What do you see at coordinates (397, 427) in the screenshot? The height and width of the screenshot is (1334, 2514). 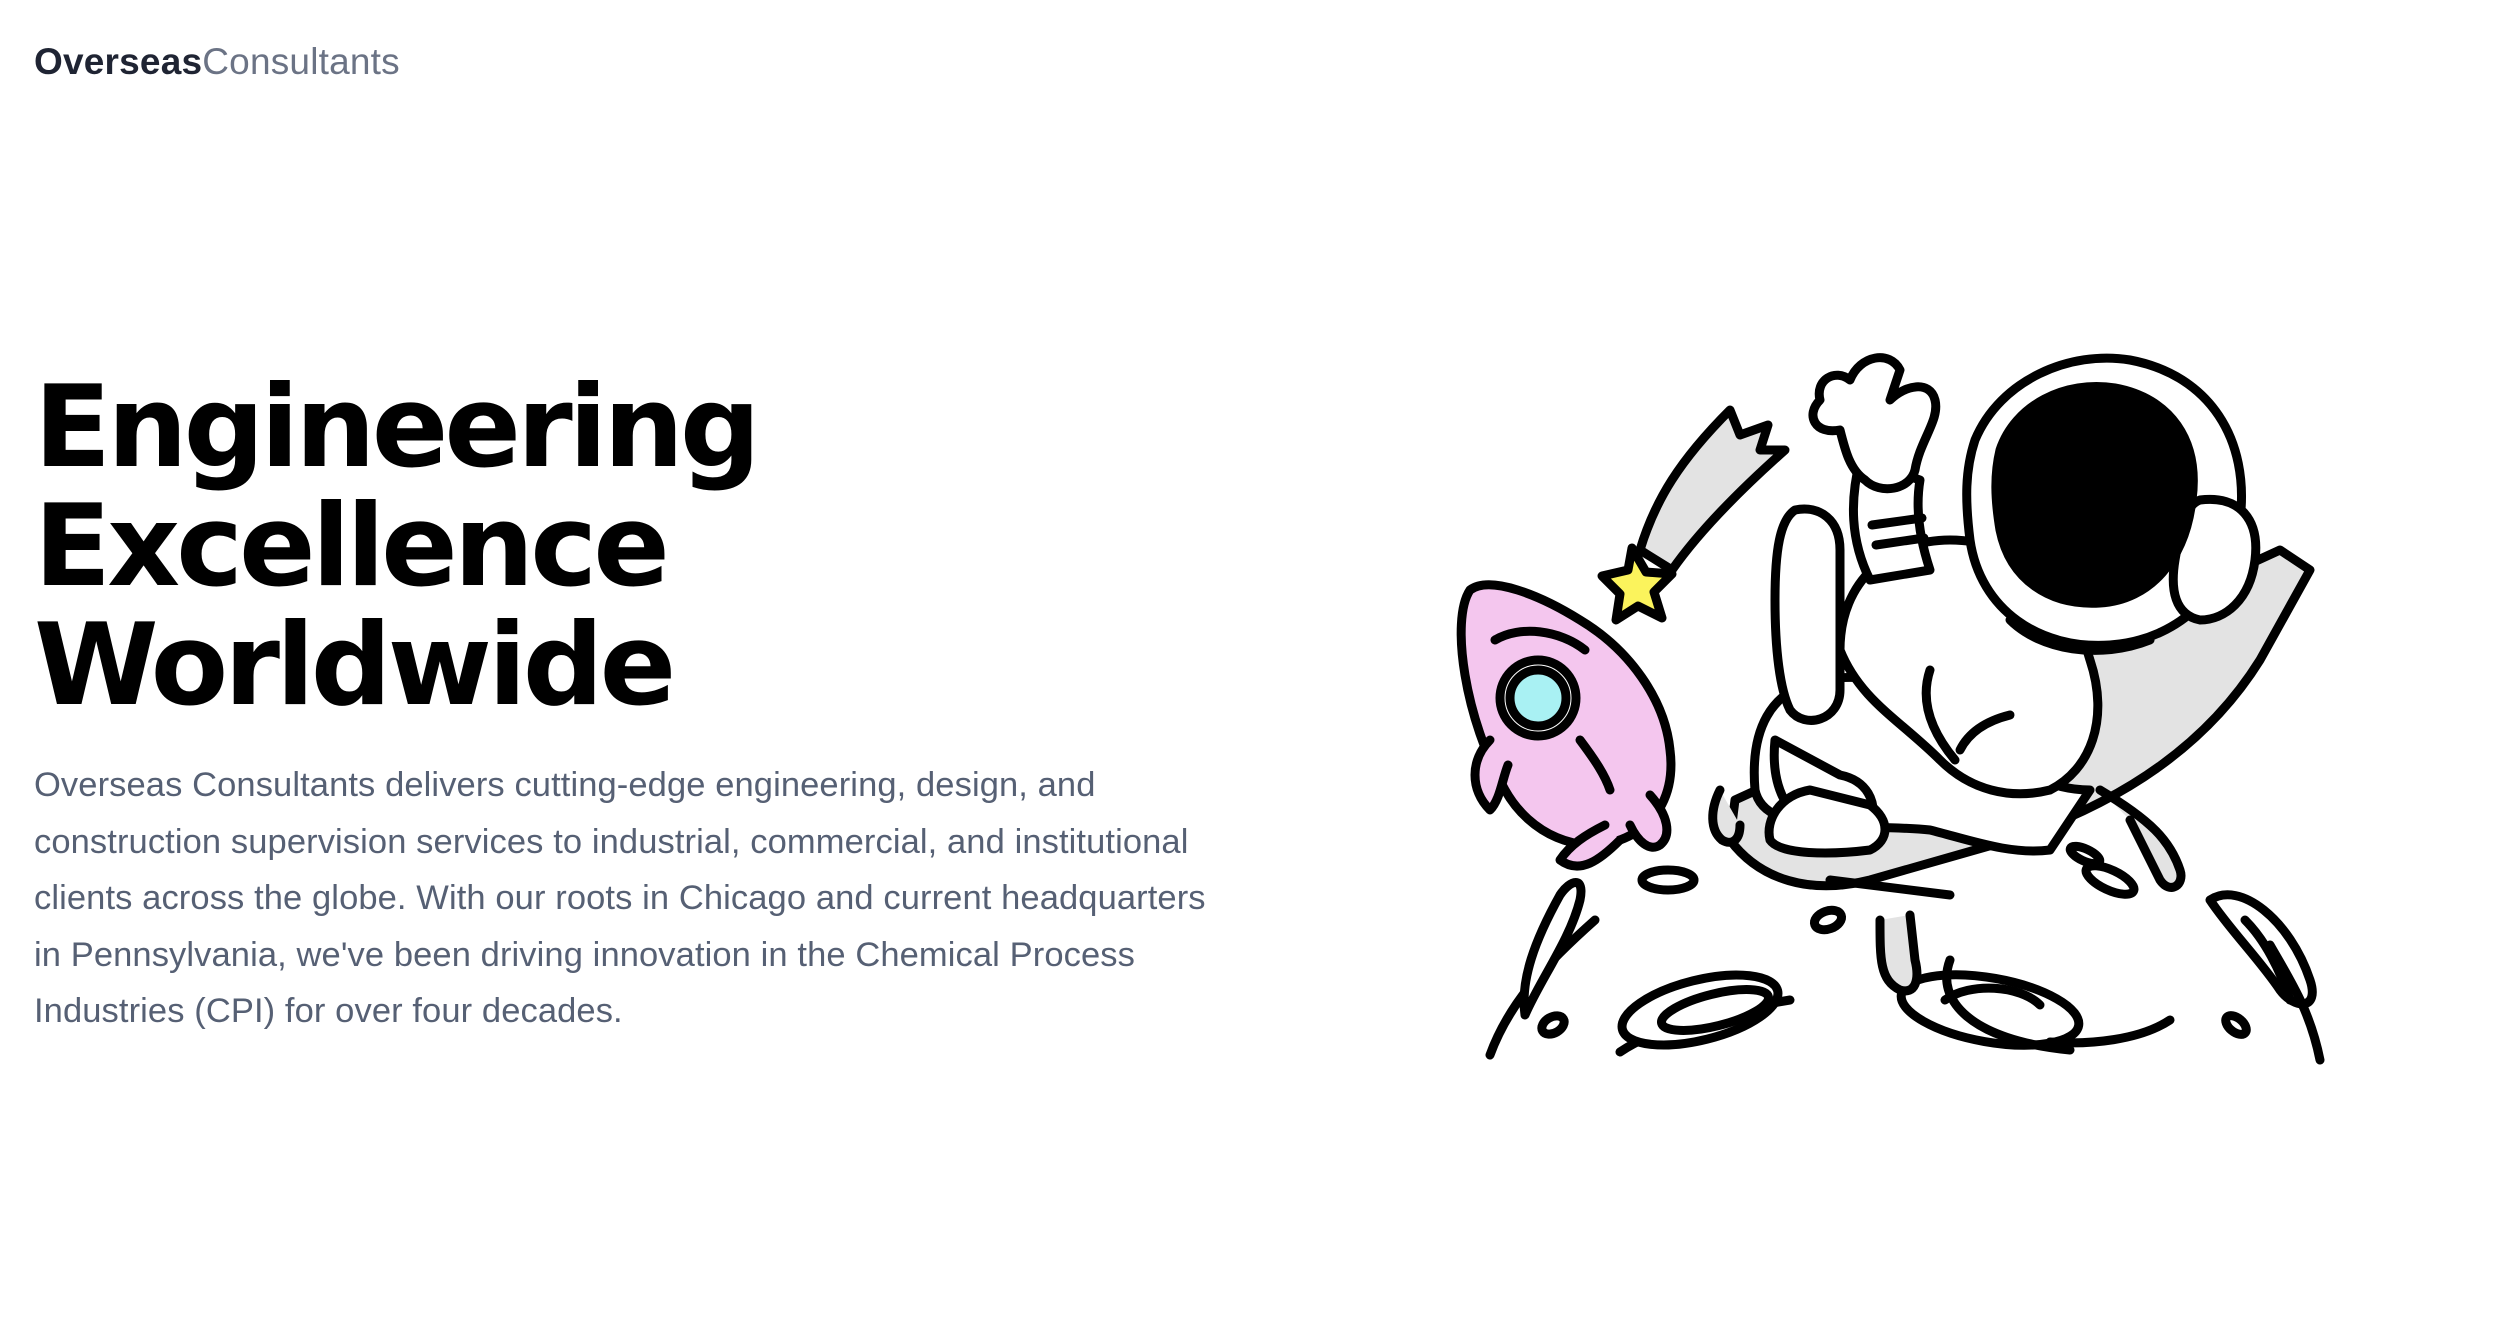 I see `headline-line-1: Engineering` at bounding box center [397, 427].